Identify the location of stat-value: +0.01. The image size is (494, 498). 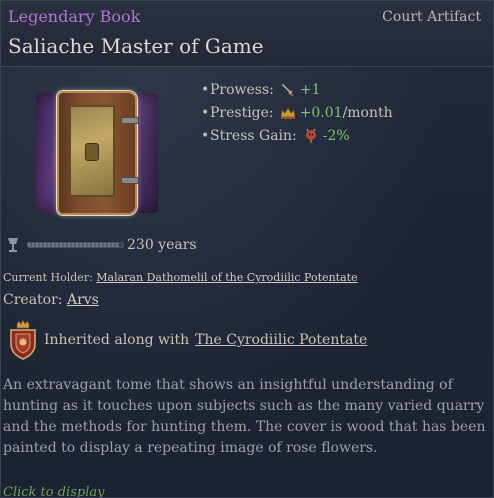
(321, 112).